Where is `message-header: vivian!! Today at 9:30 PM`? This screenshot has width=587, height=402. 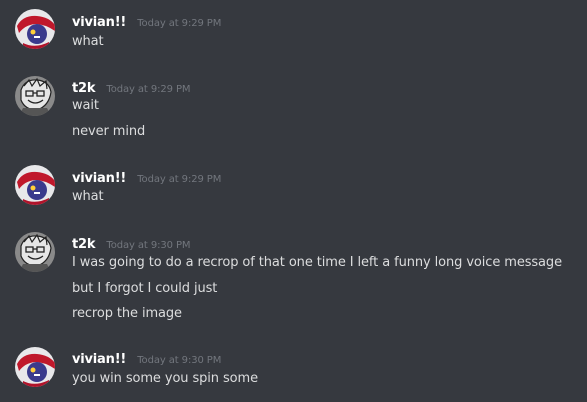 message-header: vivian!! Today at 9:30 PM is located at coordinates (146, 357).